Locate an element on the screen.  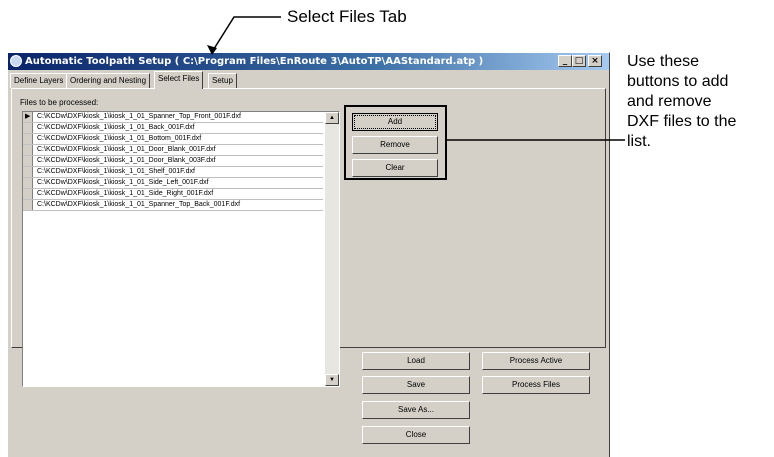
callout-line: DXF files to the is located at coordinates (682, 121).